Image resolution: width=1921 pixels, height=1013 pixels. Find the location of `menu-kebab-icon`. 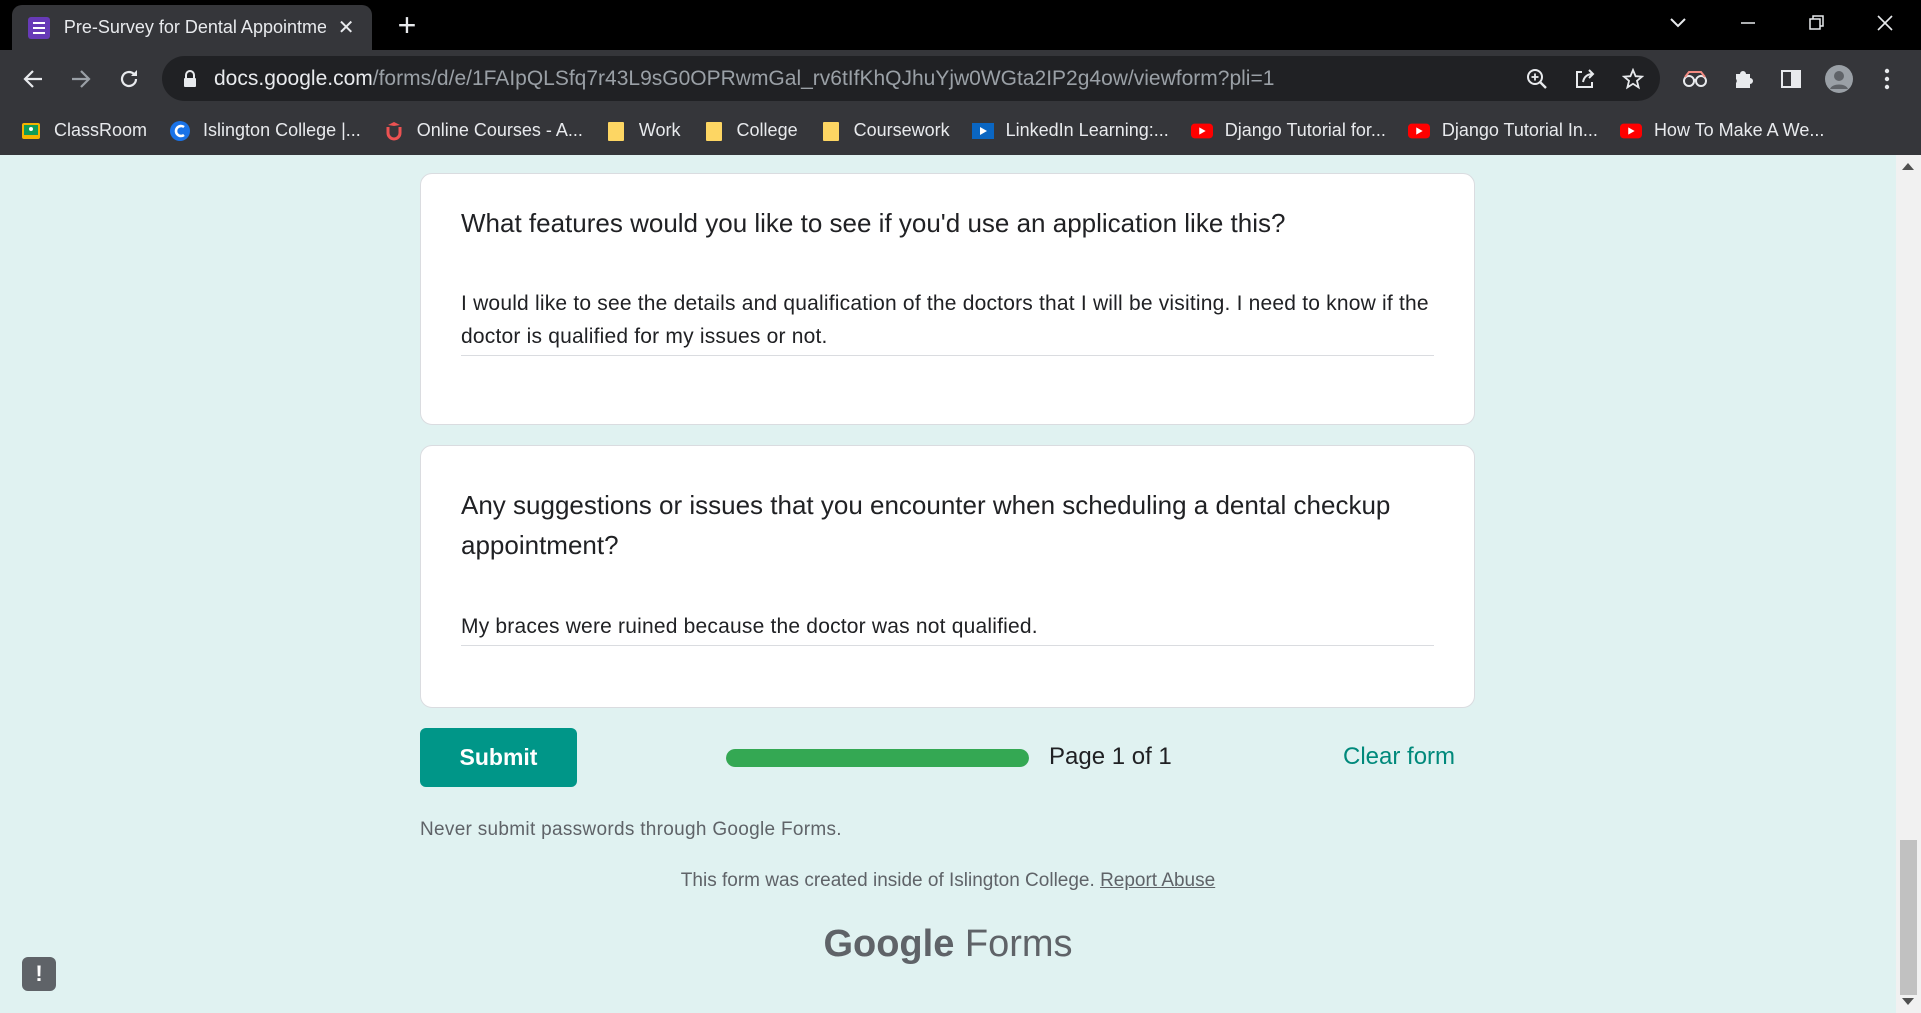

menu-kebab-icon is located at coordinates (1887, 79).